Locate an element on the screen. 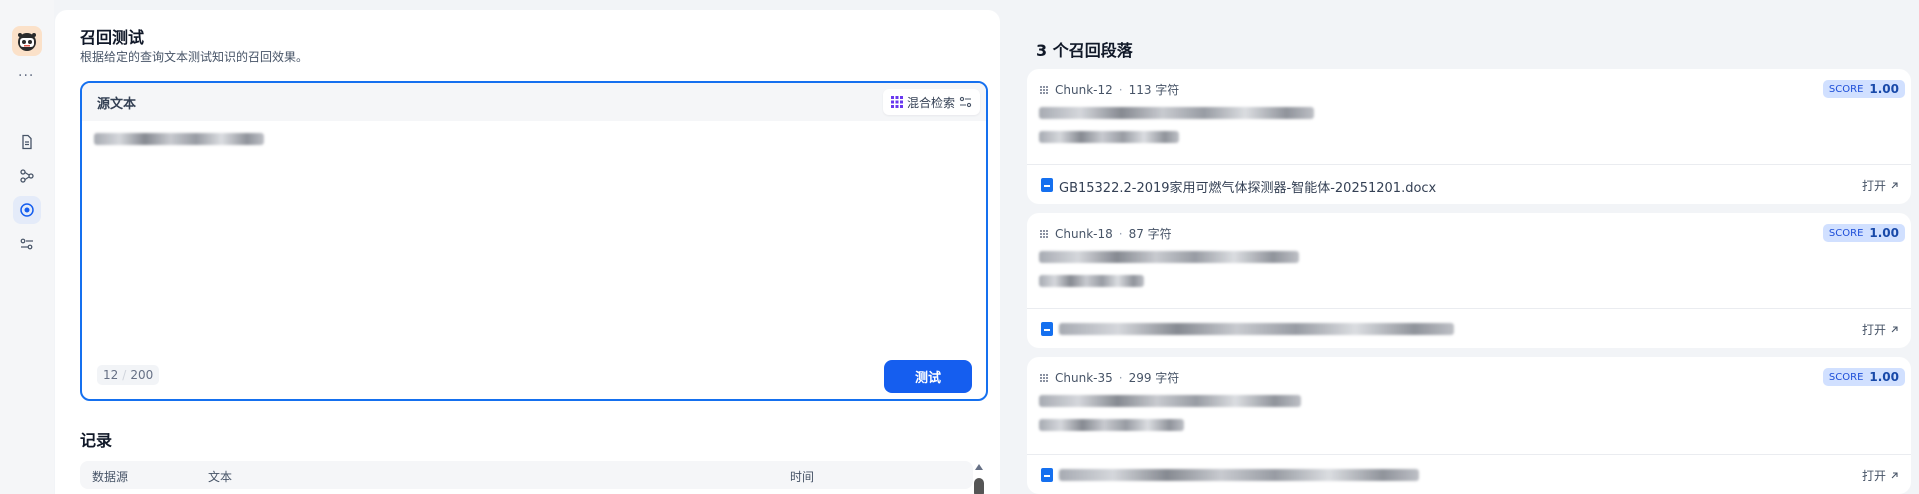 Image resolution: width=1919 pixels, height=494 pixels. workflow-icon is located at coordinates (27, 176).